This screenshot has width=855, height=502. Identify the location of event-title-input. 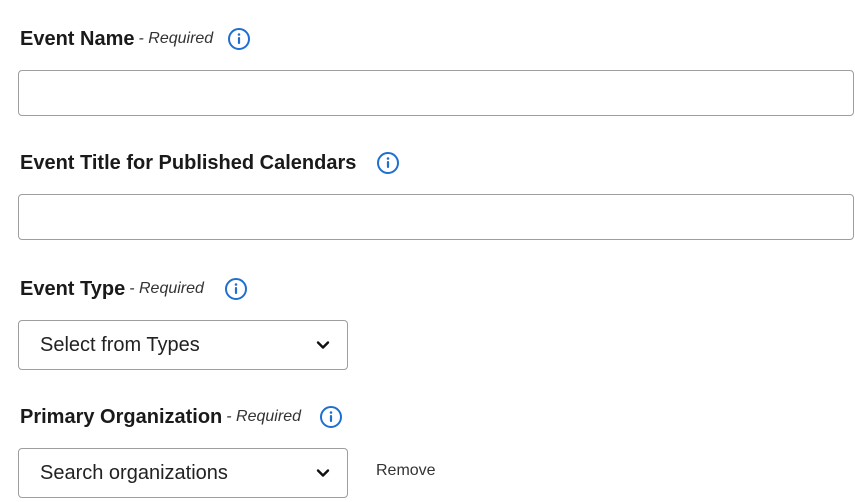
(436, 217).